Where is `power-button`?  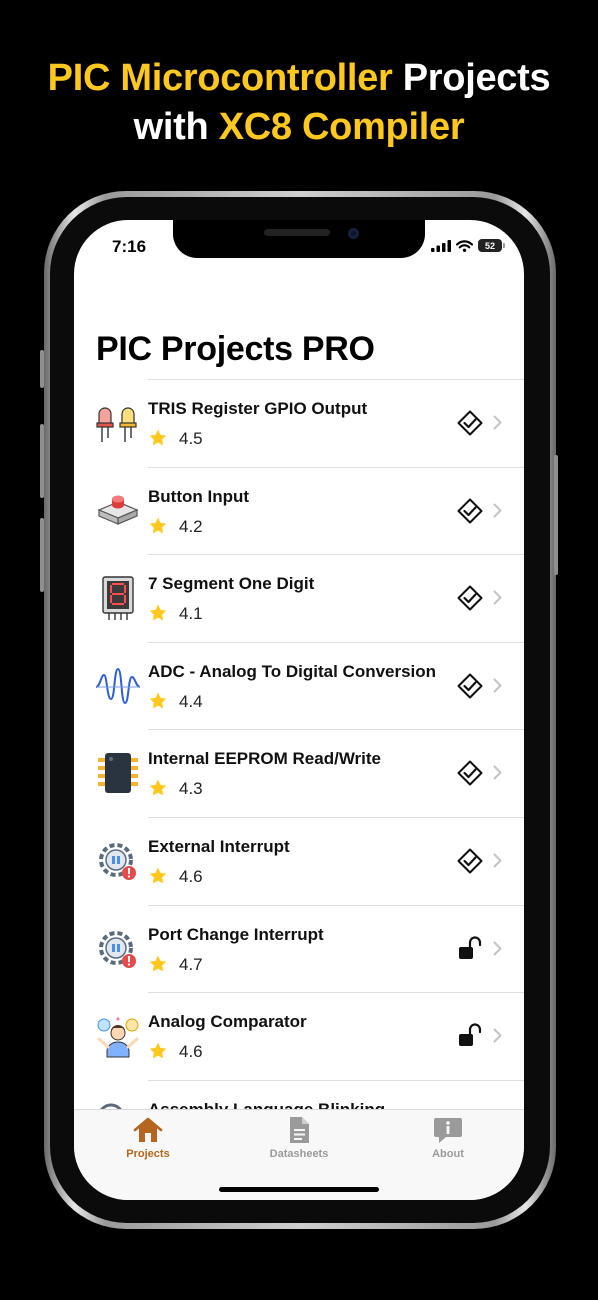 power-button is located at coordinates (556, 515).